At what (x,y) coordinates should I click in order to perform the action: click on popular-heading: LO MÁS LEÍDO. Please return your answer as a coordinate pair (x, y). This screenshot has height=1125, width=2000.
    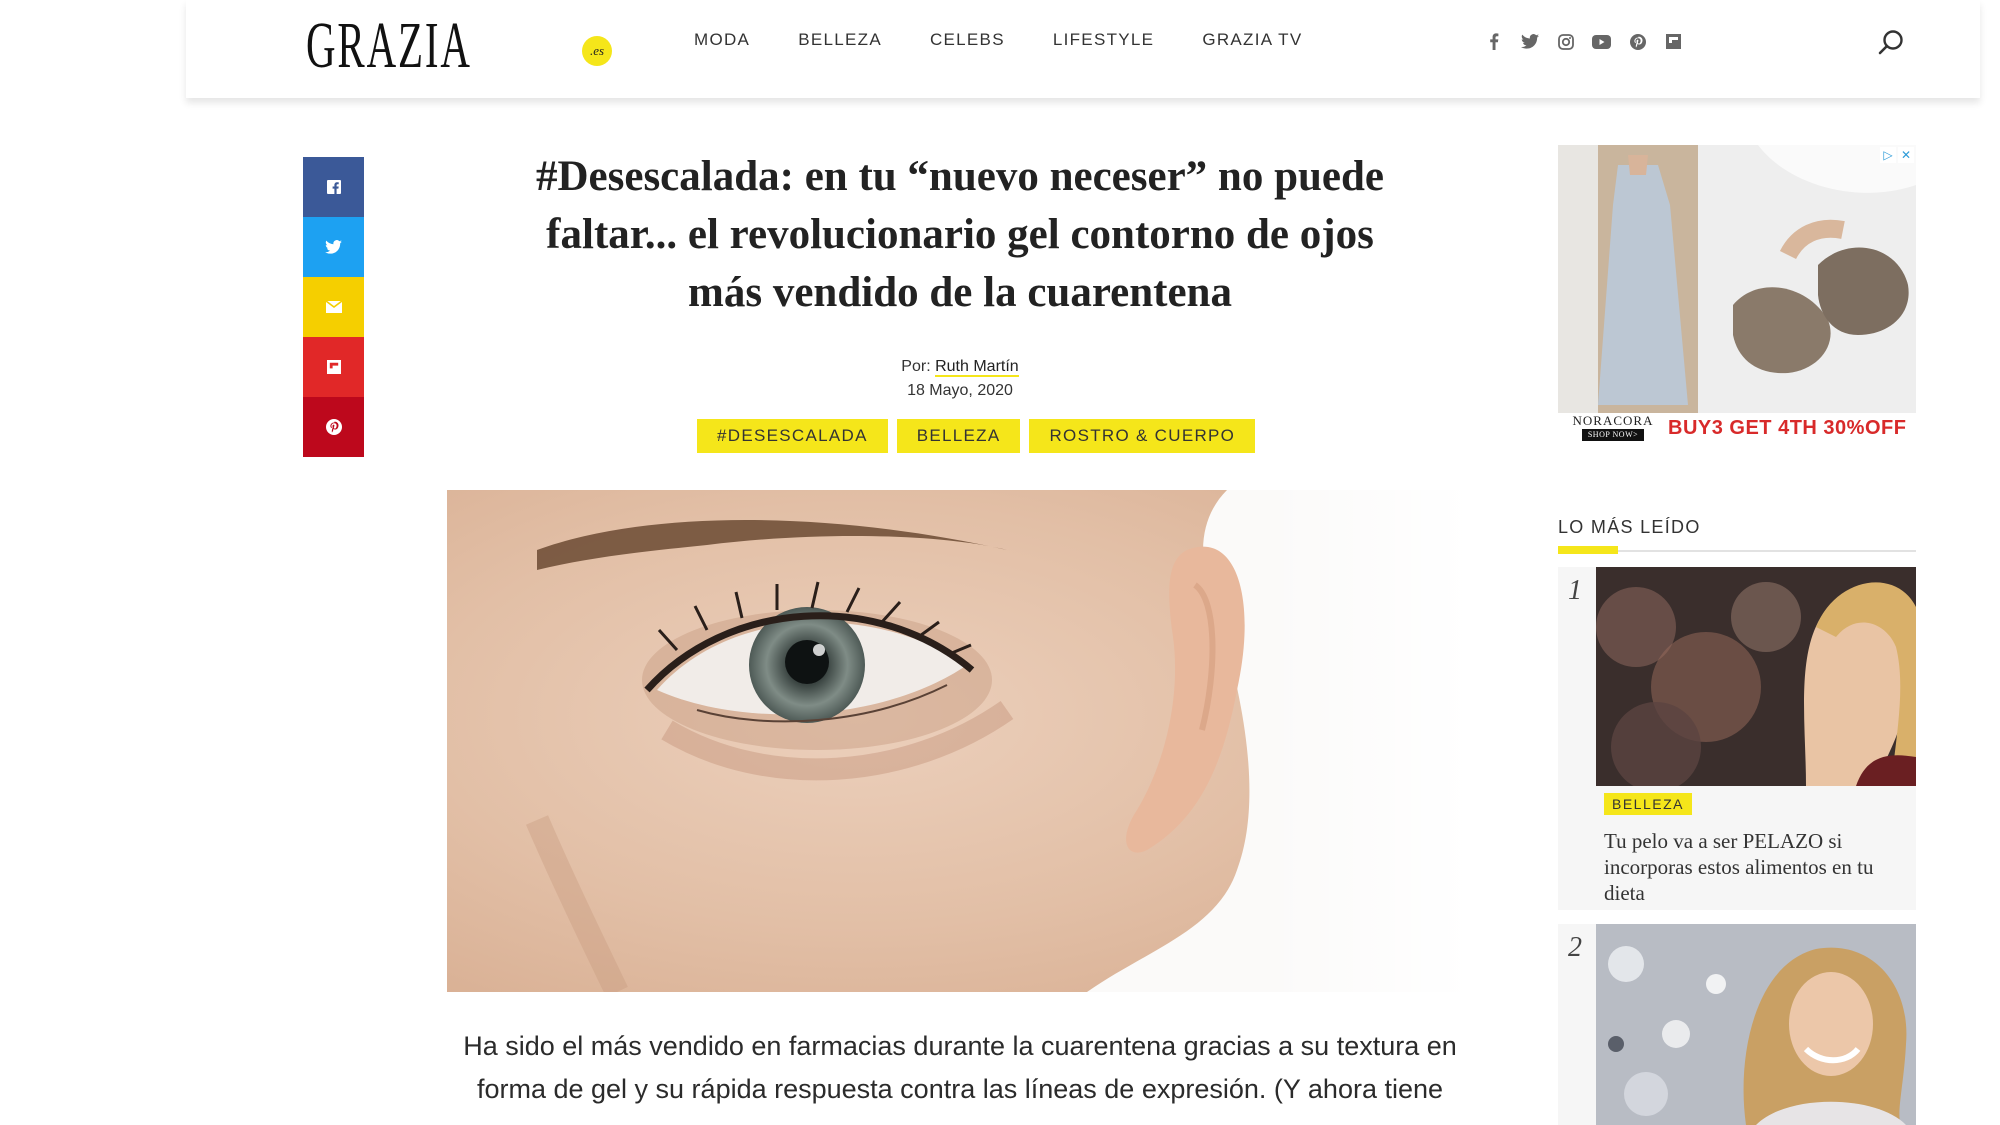
    Looking at the image, I should click on (1629, 527).